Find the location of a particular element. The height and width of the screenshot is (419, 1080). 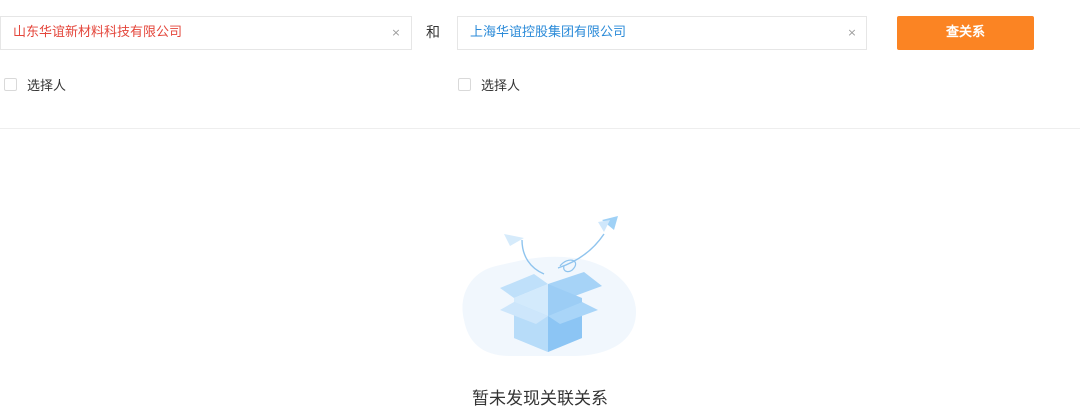

company-a-value: 山东华谊新材料科技有限公司 is located at coordinates (97, 33).